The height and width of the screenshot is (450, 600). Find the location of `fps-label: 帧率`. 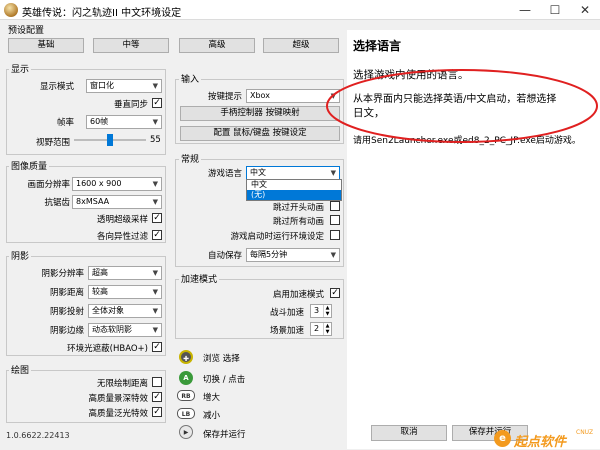

fps-label: 帧率 is located at coordinates (65, 123).